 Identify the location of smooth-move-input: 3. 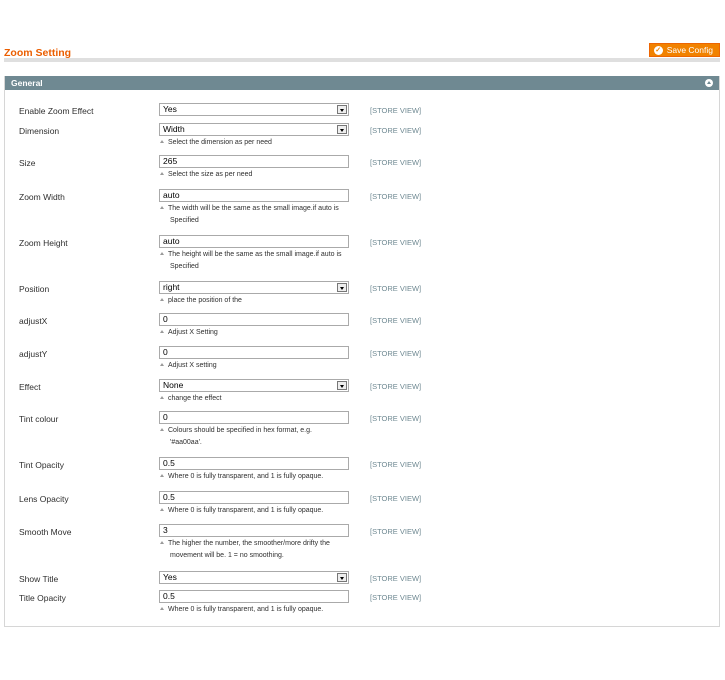
(254, 530).